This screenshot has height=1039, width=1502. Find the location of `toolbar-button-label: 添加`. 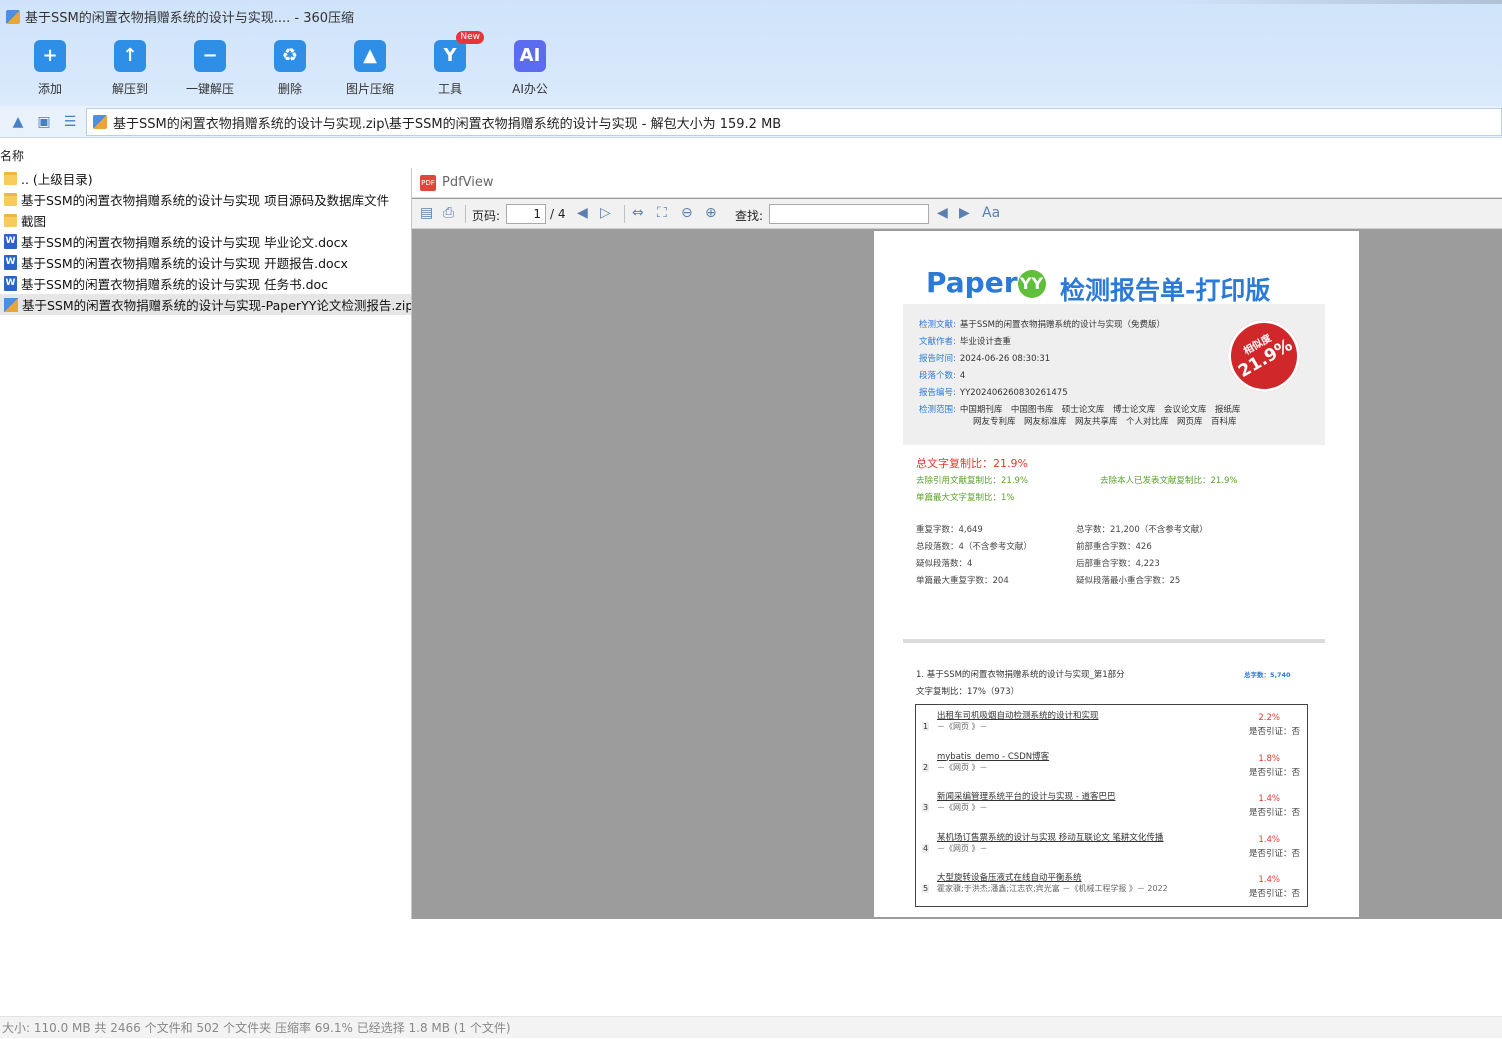

toolbar-button-label: 添加 is located at coordinates (49, 89).